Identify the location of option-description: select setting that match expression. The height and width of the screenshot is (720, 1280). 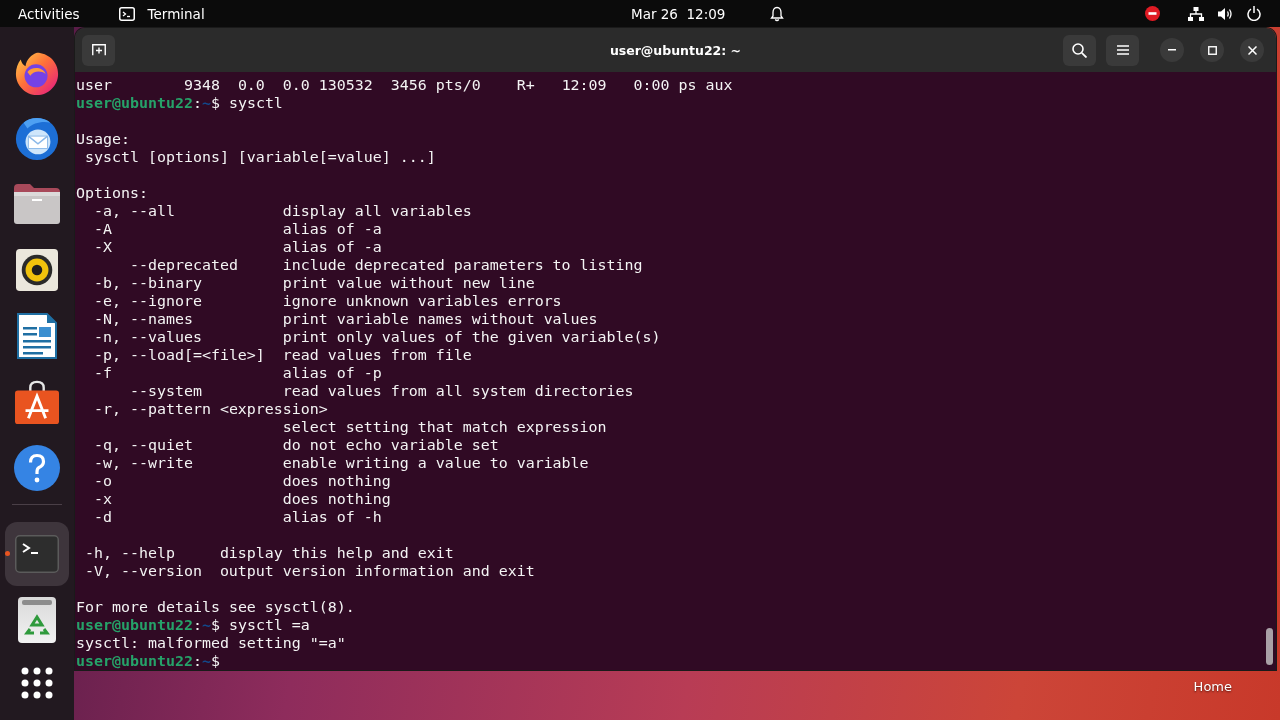
(444, 427).